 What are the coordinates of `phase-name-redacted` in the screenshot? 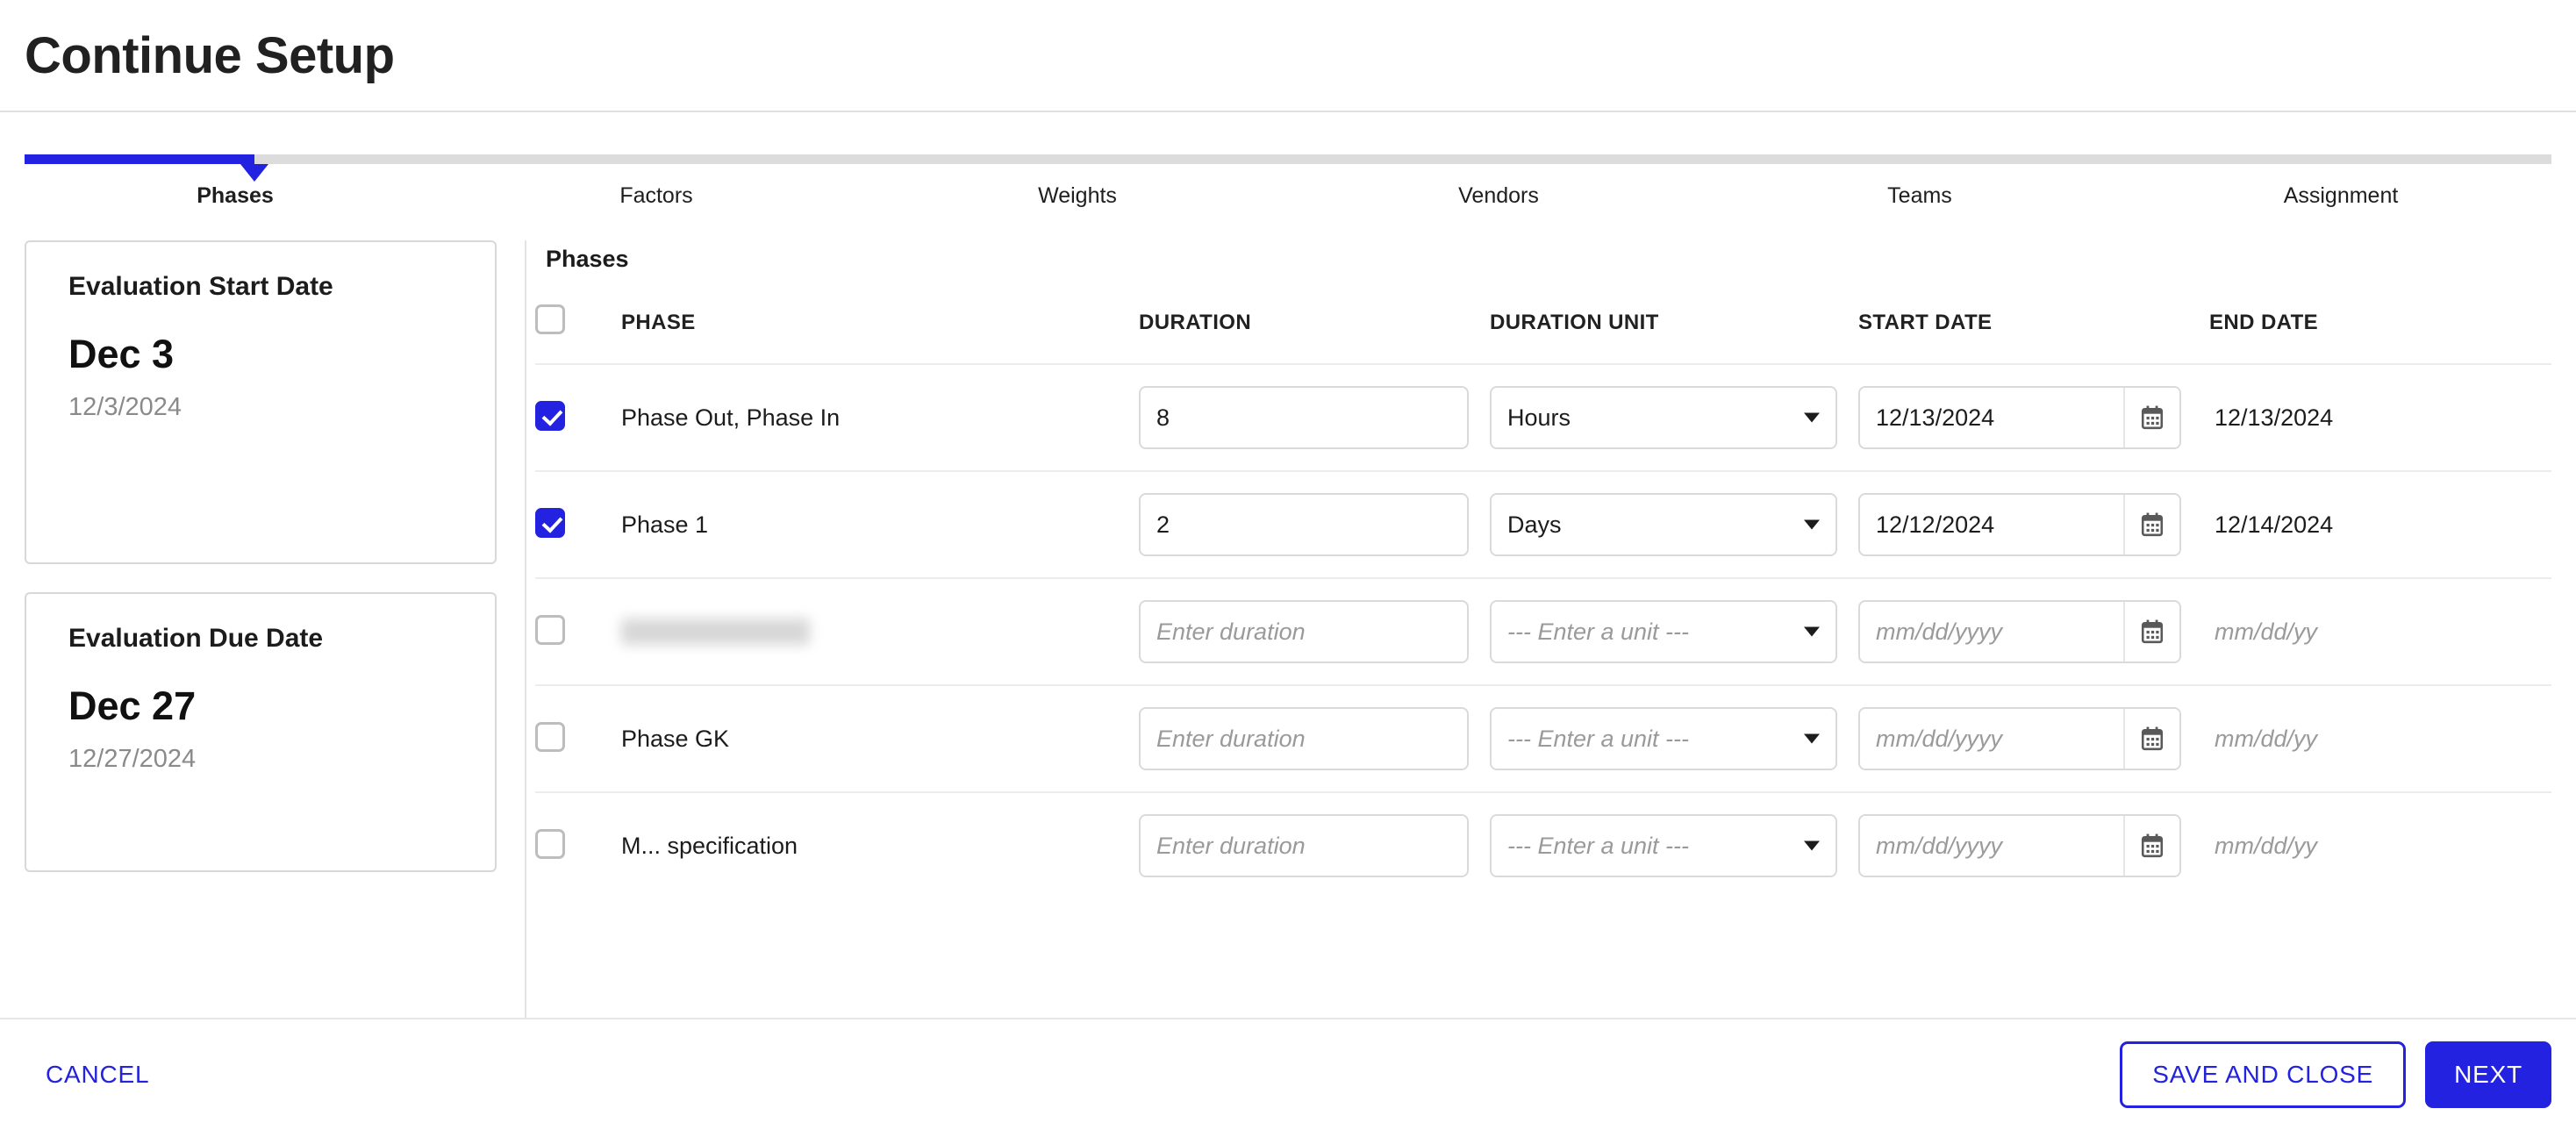 It's located at (715, 632).